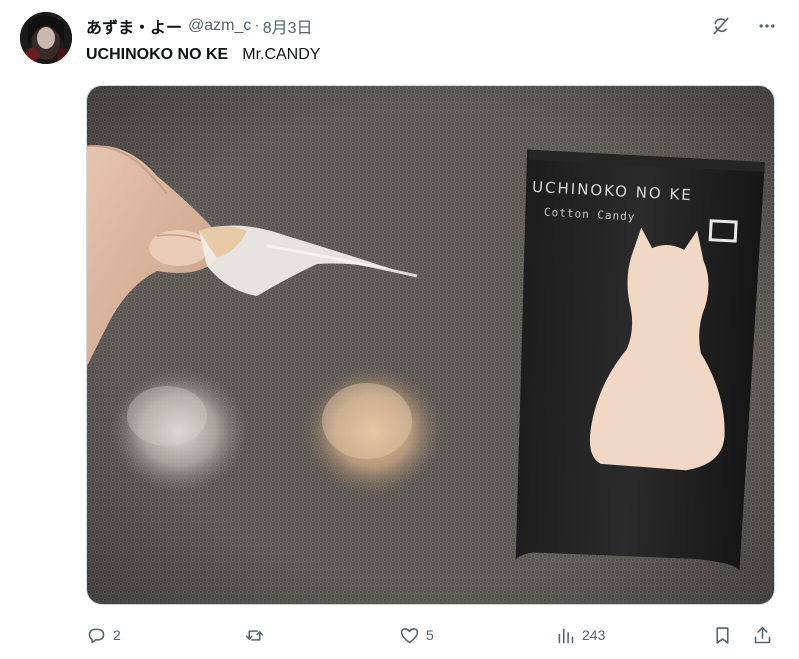  I want to click on like-count: 5, so click(430, 635).